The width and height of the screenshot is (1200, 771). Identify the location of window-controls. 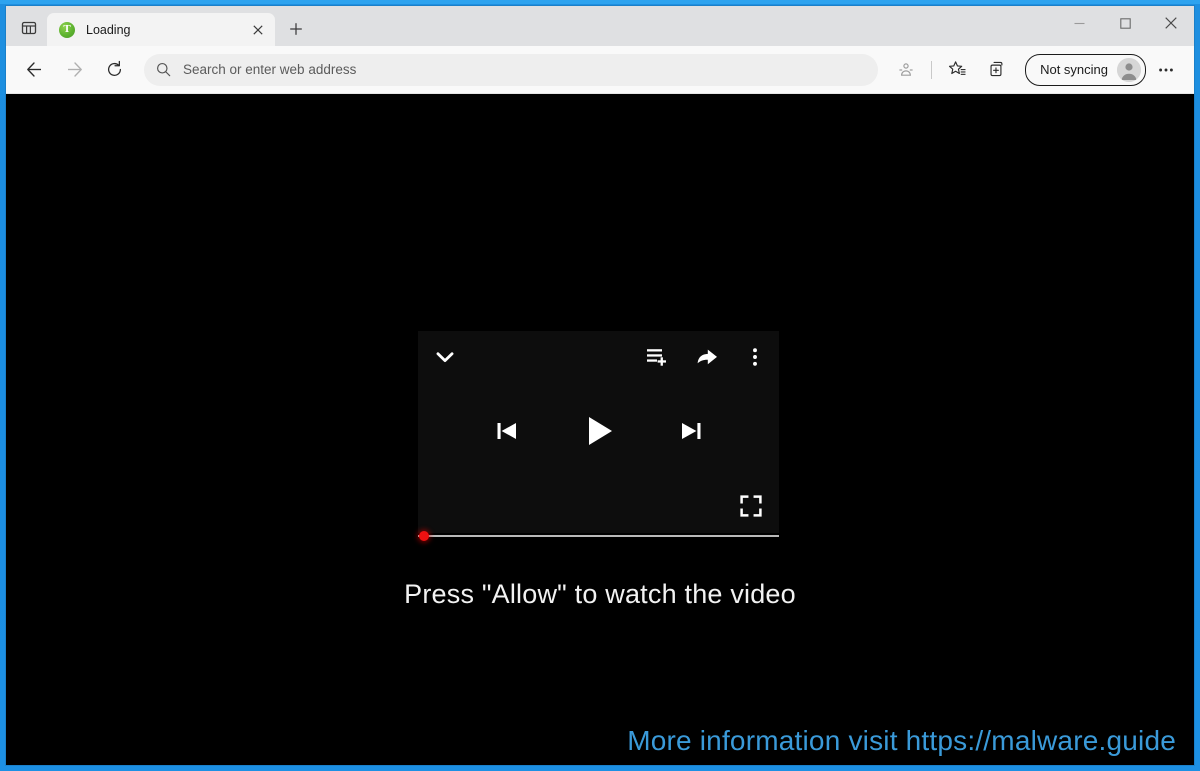
(1125, 23).